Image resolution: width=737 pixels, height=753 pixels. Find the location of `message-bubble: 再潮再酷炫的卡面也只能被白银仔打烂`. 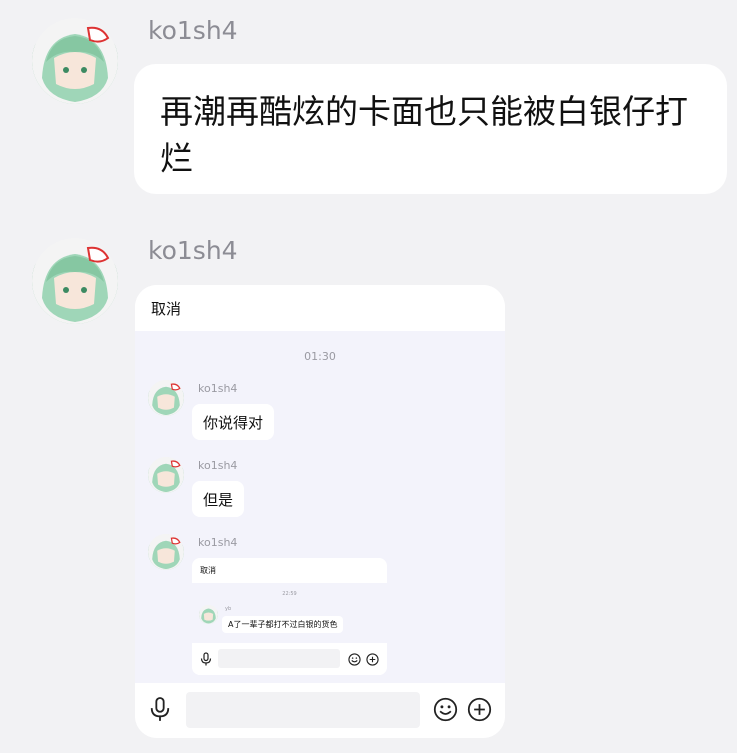

message-bubble: 再潮再酷炫的卡面也只能被白银仔打烂 is located at coordinates (430, 129).